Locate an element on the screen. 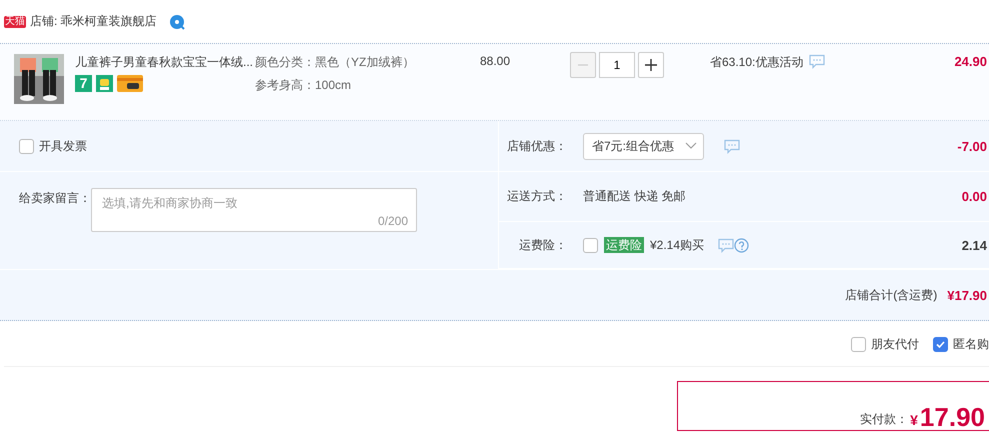  store-total-label: 店铺合计(含运费) is located at coordinates (891, 295).